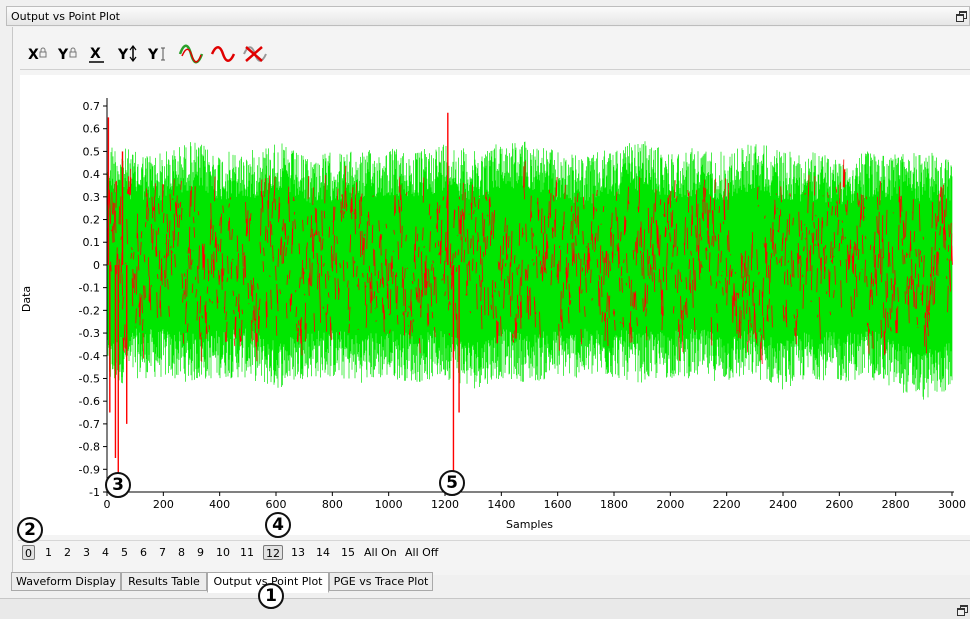 The height and width of the screenshot is (619, 970). What do you see at coordinates (66, 581) in the screenshot?
I see `tab-waveform-display: Waveform Display` at bounding box center [66, 581].